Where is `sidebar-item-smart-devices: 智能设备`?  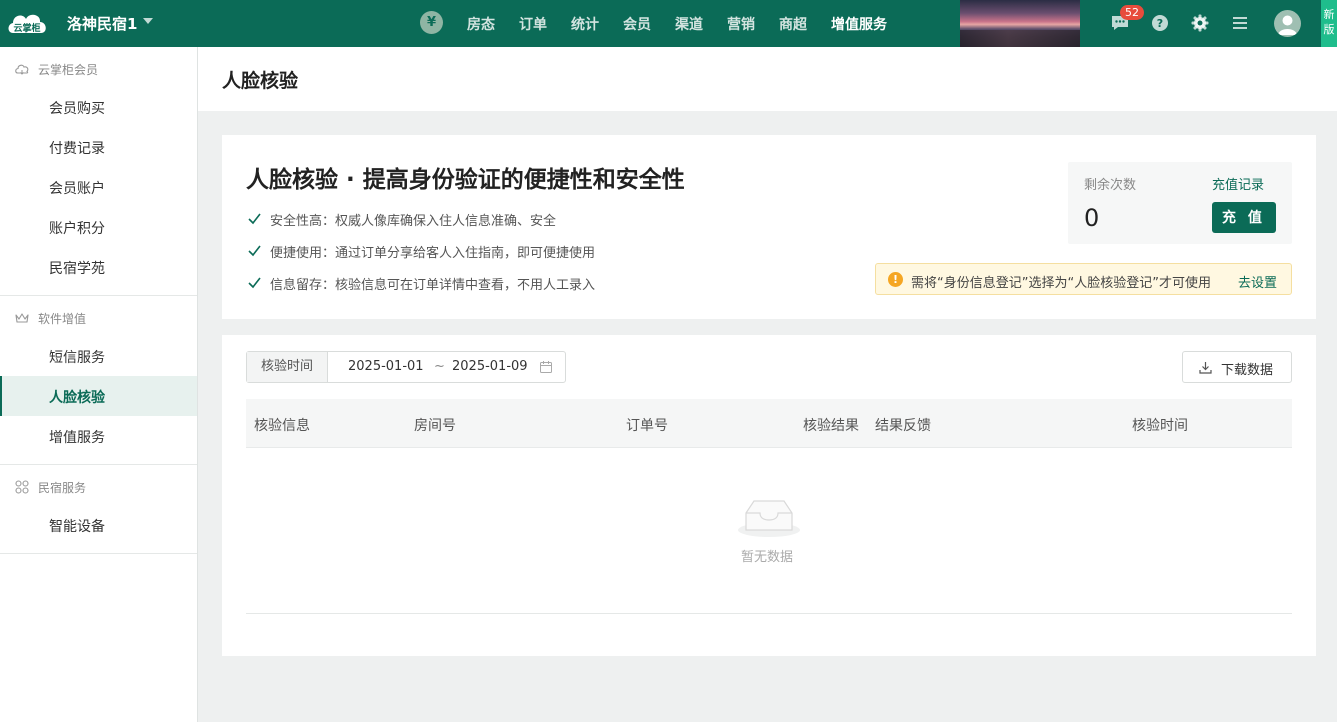 sidebar-item-smart-devices: 智能设备 is located at coordinates (98, 525).